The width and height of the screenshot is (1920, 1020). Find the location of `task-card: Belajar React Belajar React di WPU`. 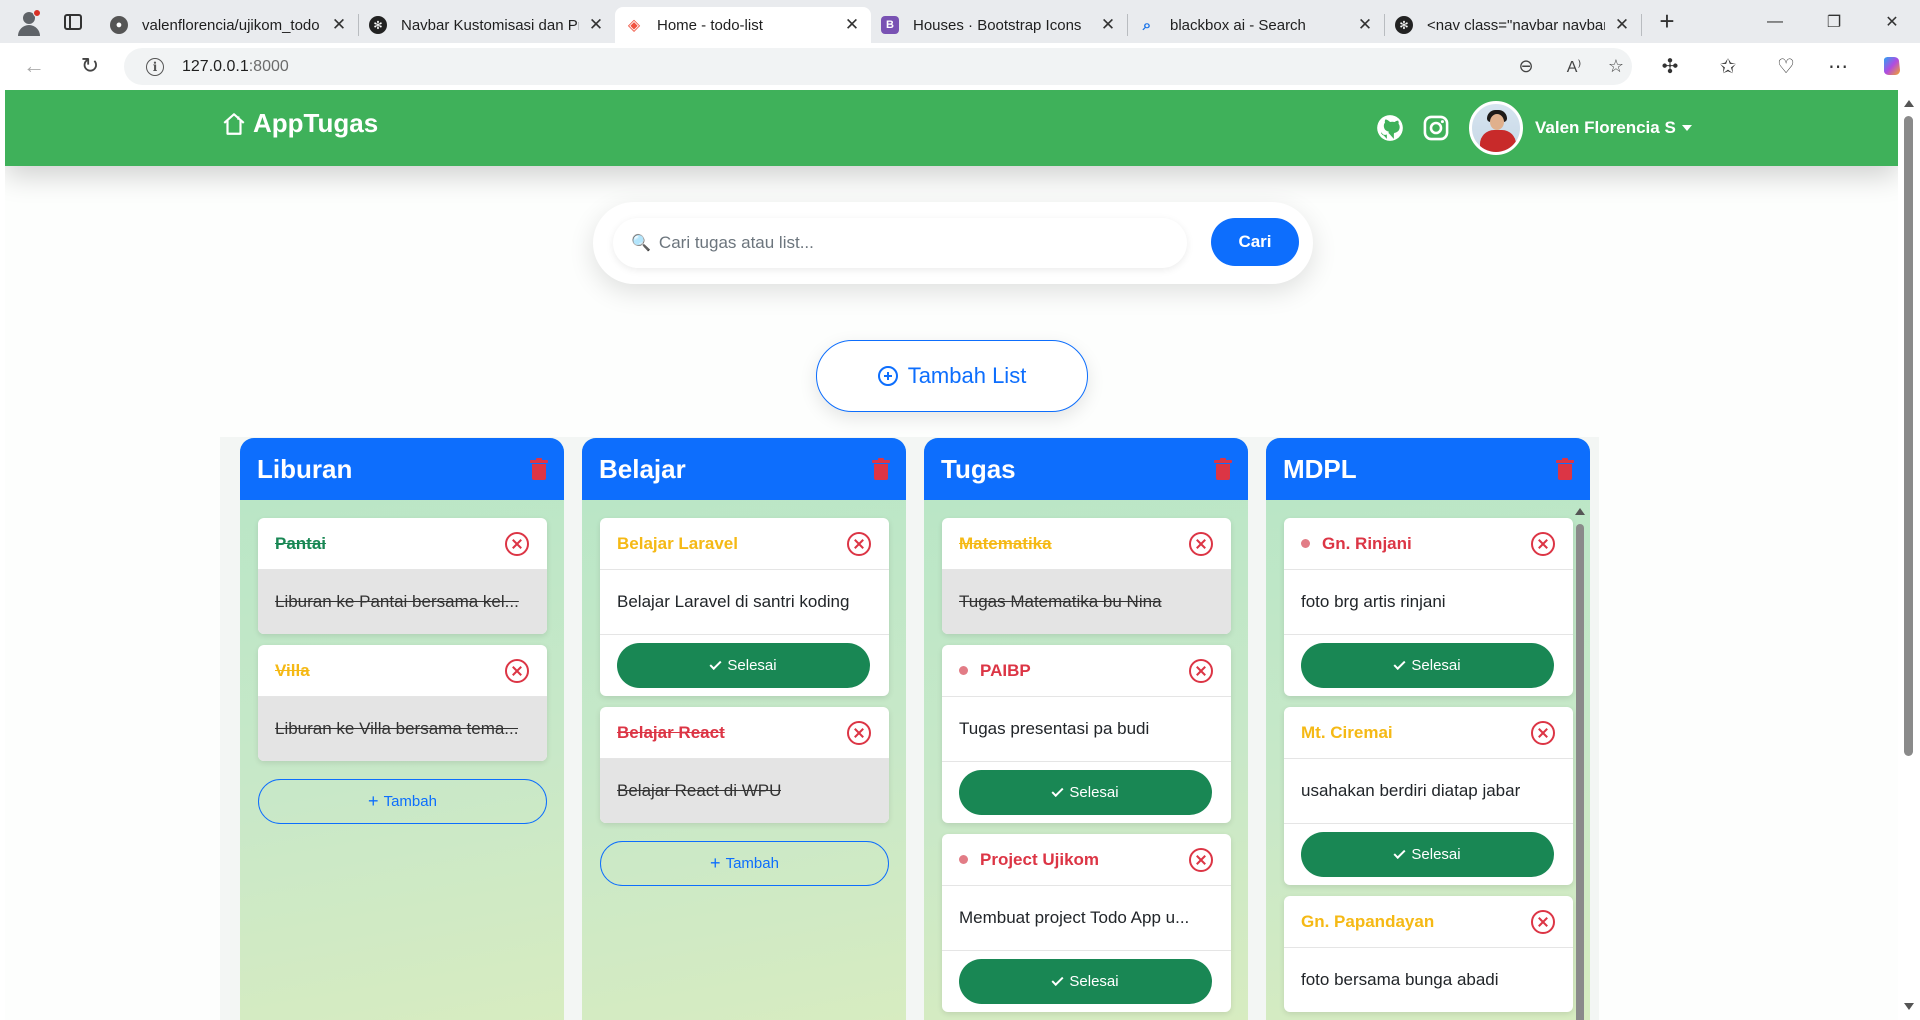

task-card: Belajar React Belajar React di WPU is located at coordinates (744, 765).